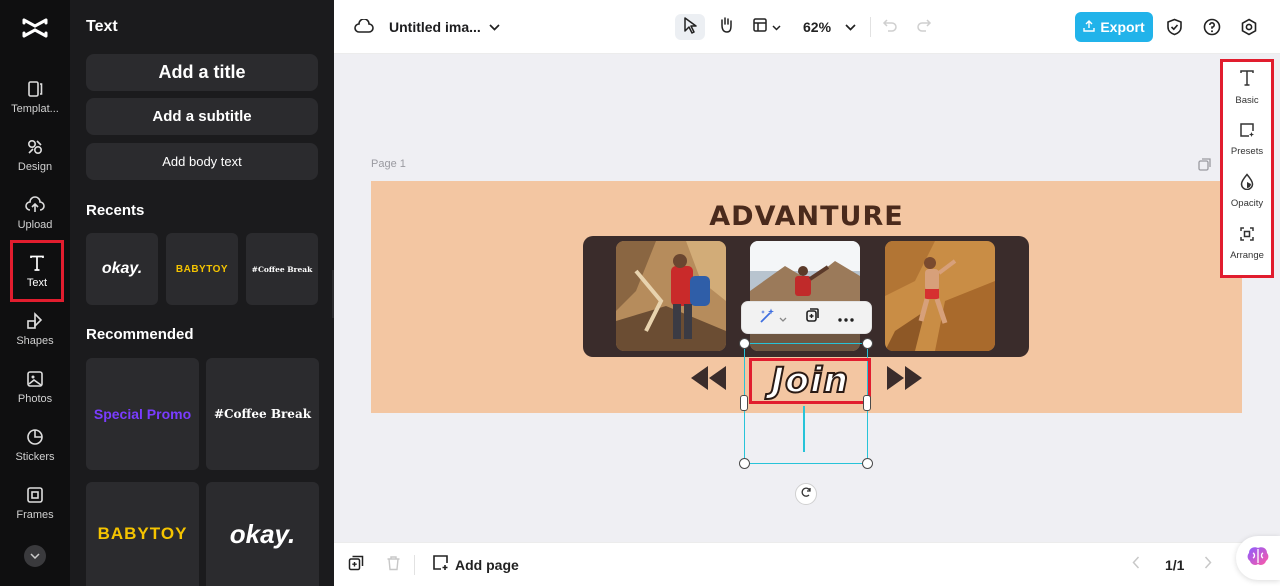 The image size is (1280, 586). I want to click on ai-brain-icon, so click(1258, 558).